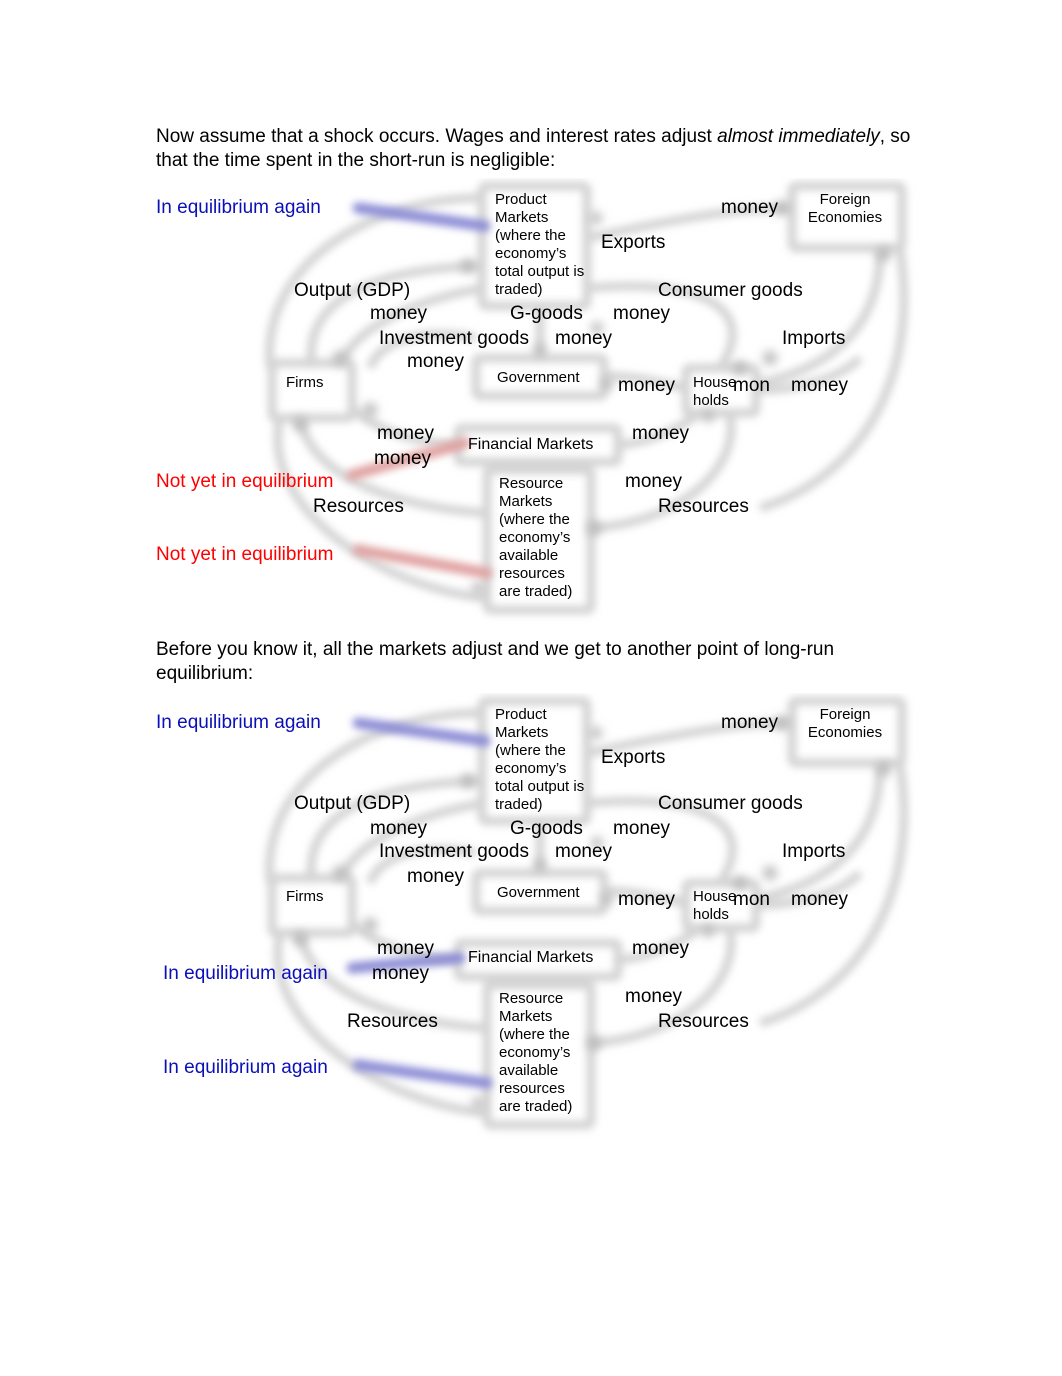 The image size is (1062, 1376). What do you see at coordinates (245, 481) in the screenshot?
I see `status-label-financial-markets: Not yet in equilibrium` at bounding box center [245, 481].